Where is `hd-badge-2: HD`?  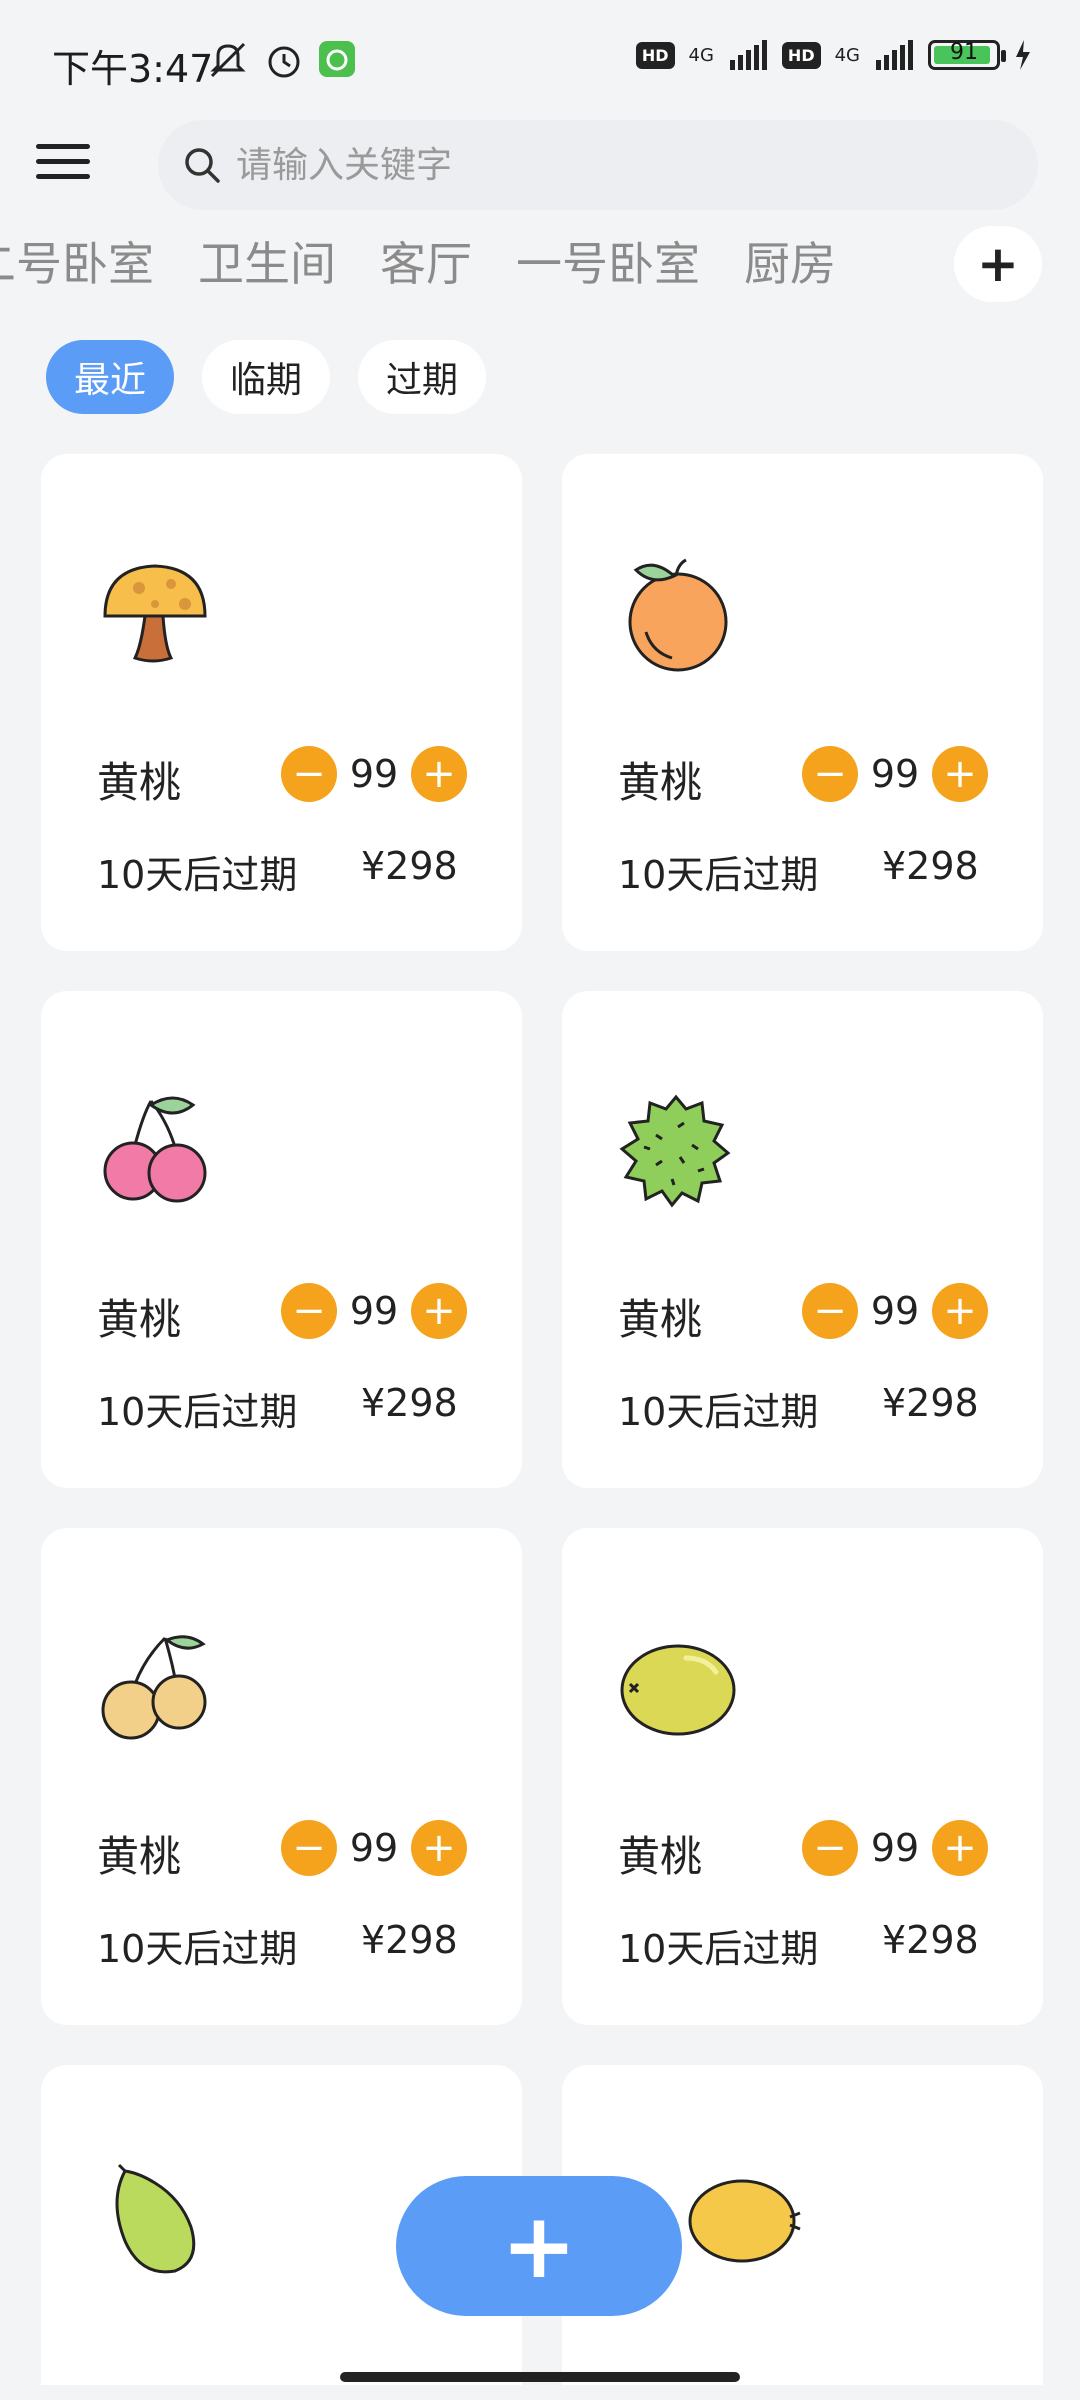 hd-badge-2: HD is located at coordinates (801, 55).